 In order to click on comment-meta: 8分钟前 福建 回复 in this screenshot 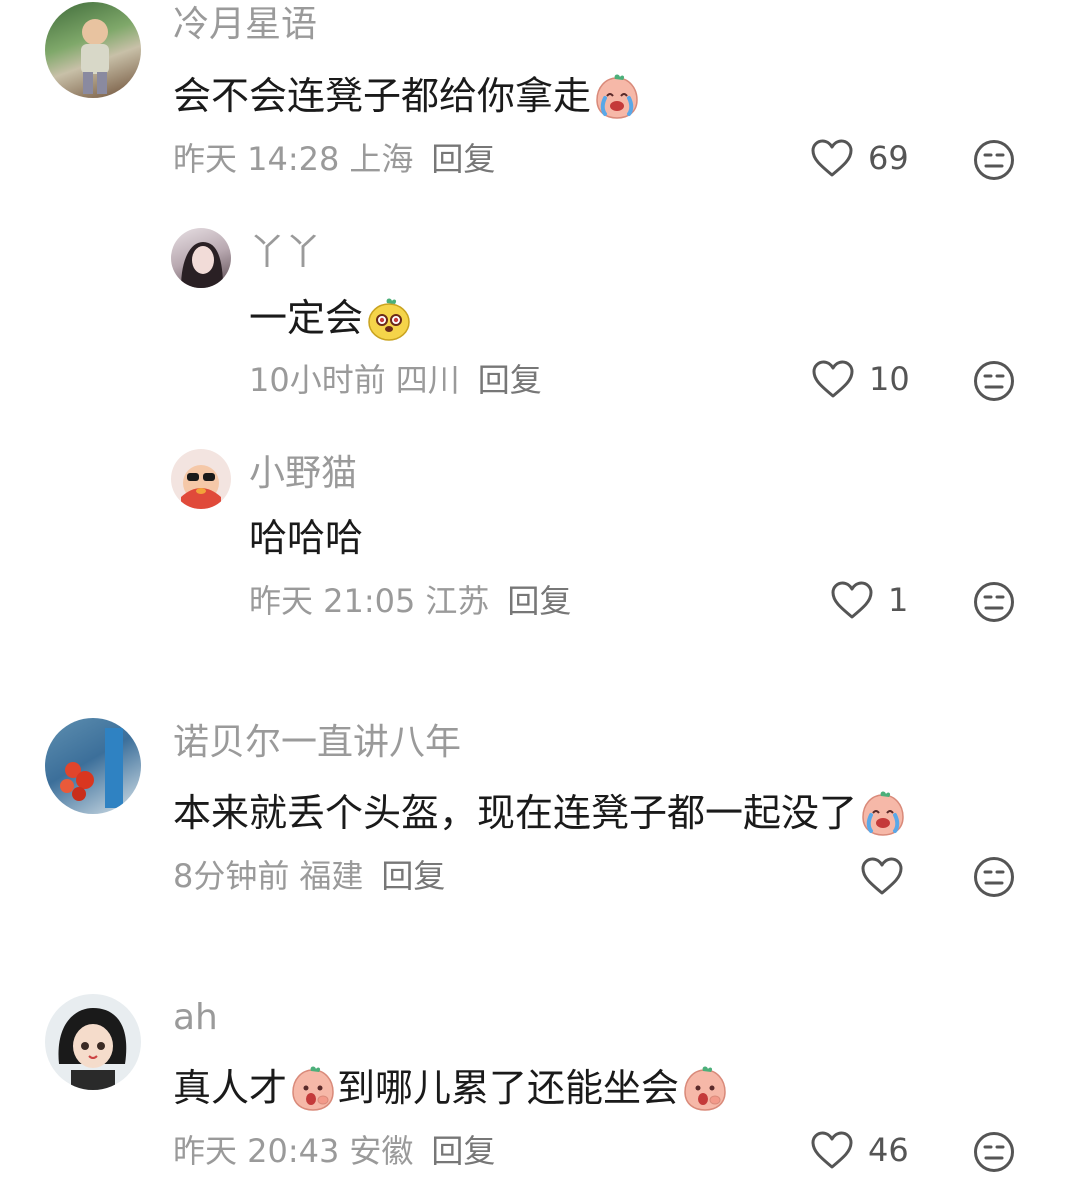, I will do `click(309, 876)`.